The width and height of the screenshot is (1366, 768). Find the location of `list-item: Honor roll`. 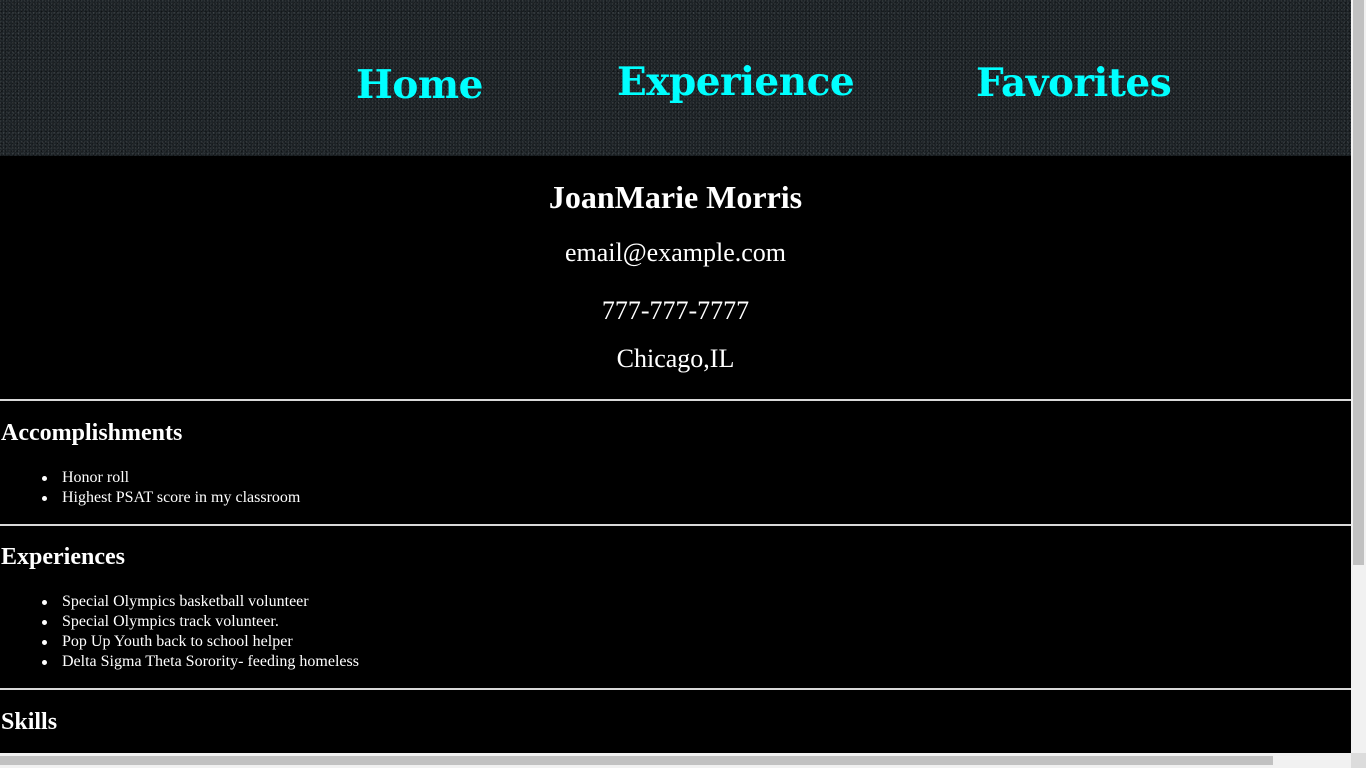

list-item: Honor roll is located at coordinates (171, 478).